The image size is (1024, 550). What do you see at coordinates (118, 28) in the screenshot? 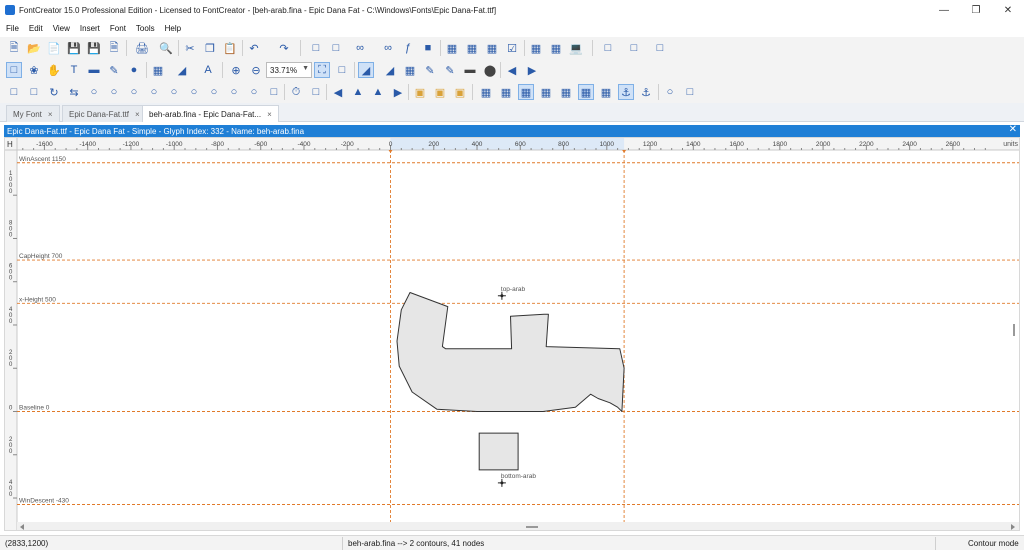
I see `menu-font: Font` at bounding box center [118, 28].